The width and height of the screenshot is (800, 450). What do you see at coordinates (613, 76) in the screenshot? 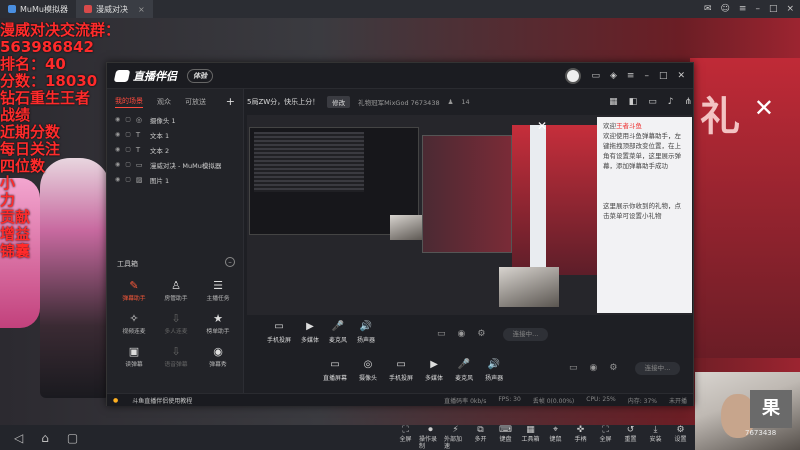
I see `skin-icon: ◈` at bounding box center [613, 76].